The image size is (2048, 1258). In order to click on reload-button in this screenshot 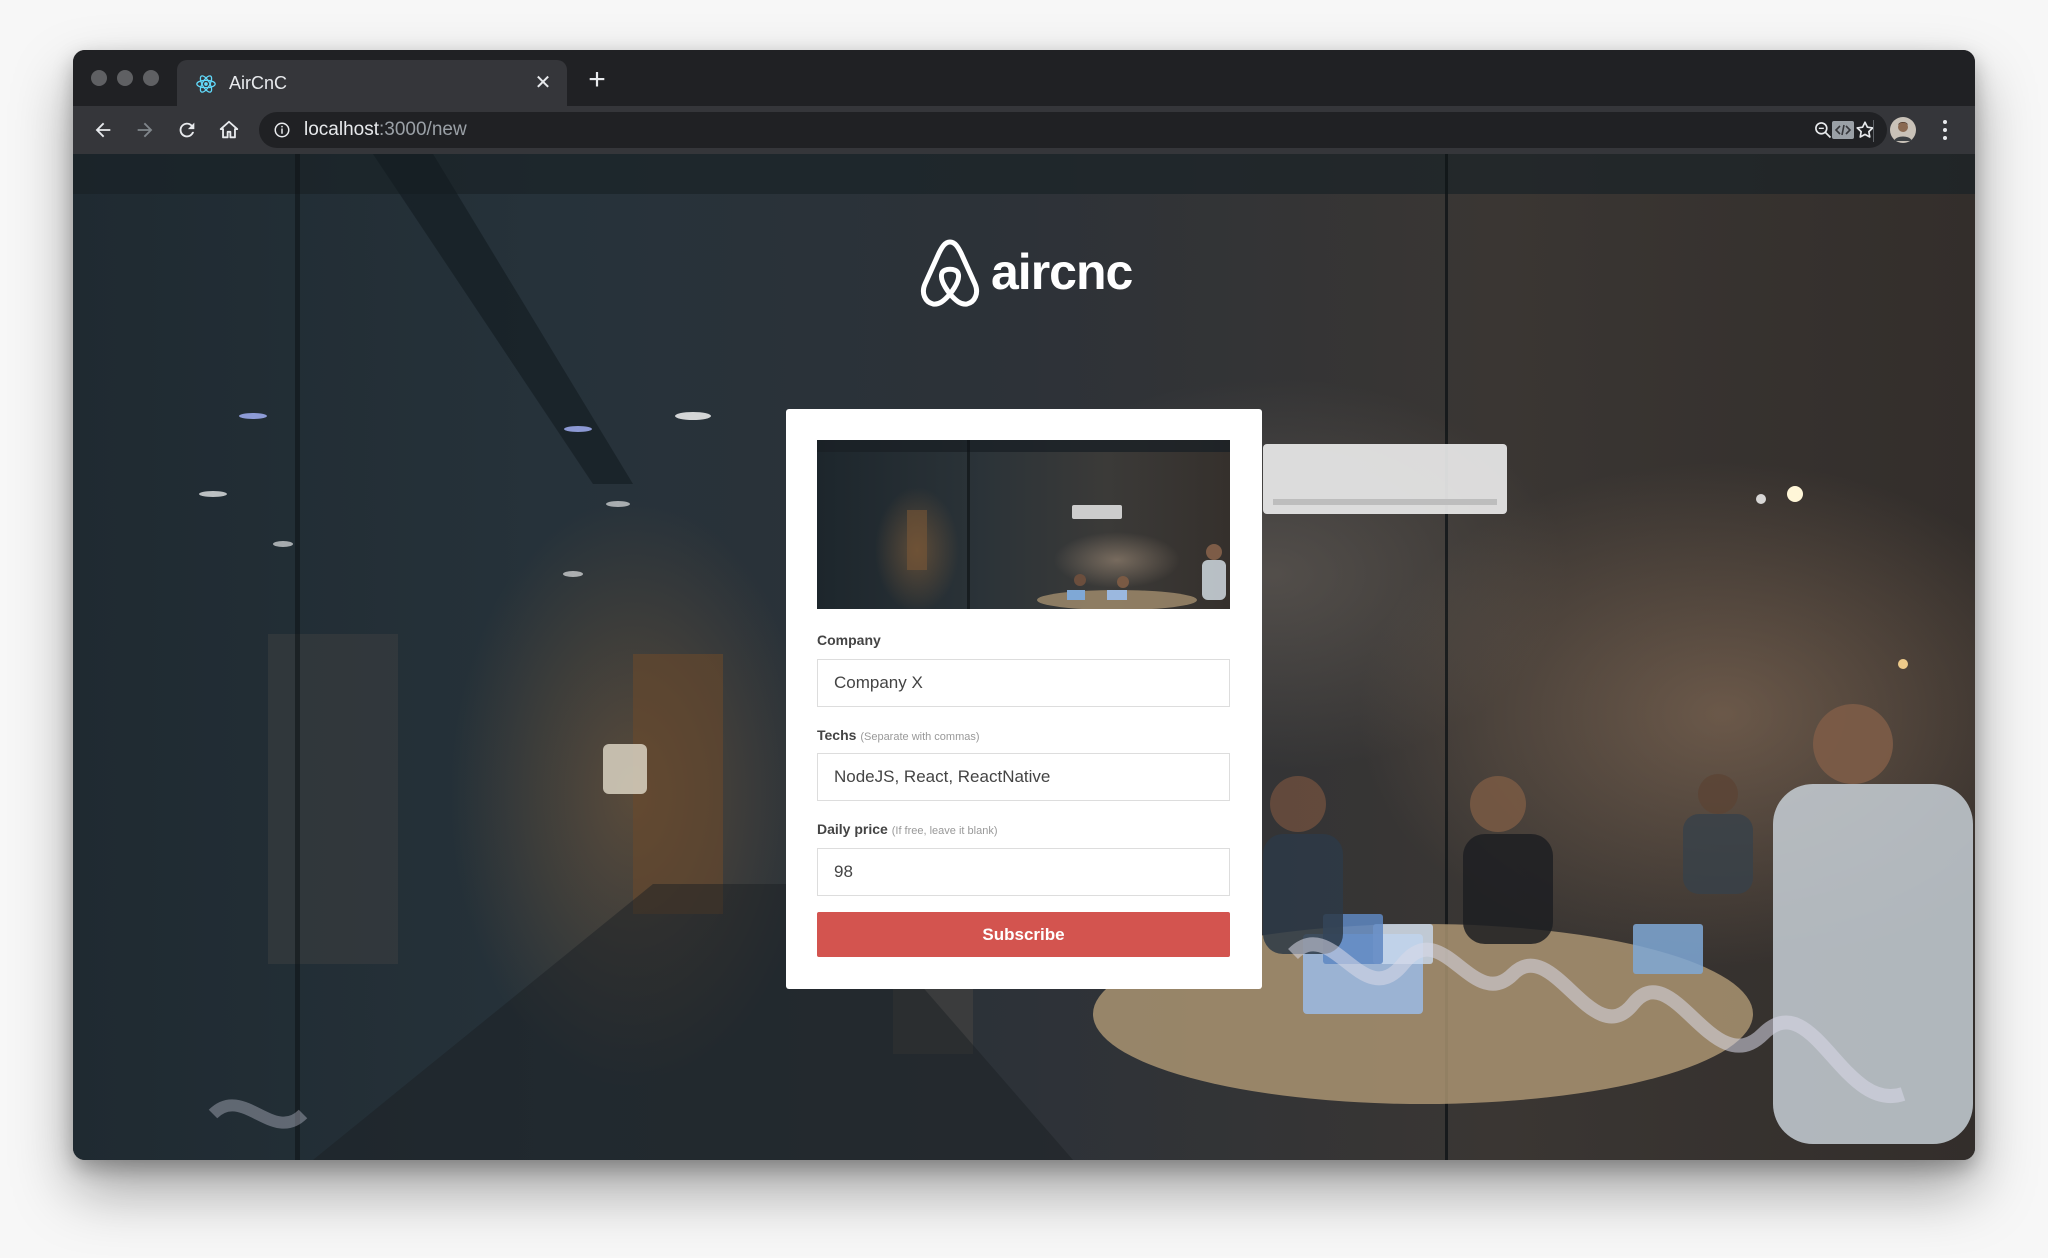, I will do `click(187, 130)`.